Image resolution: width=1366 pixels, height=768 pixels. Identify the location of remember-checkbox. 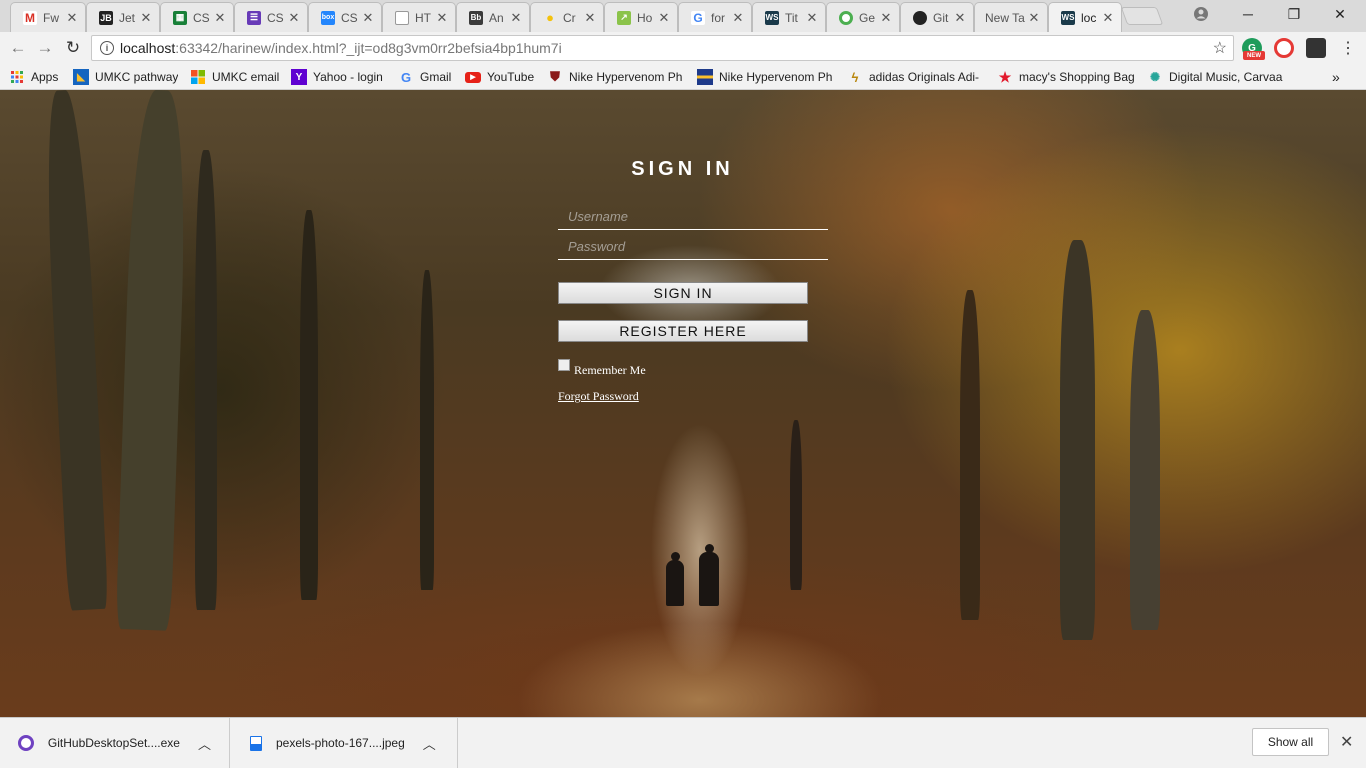
(564, 364).